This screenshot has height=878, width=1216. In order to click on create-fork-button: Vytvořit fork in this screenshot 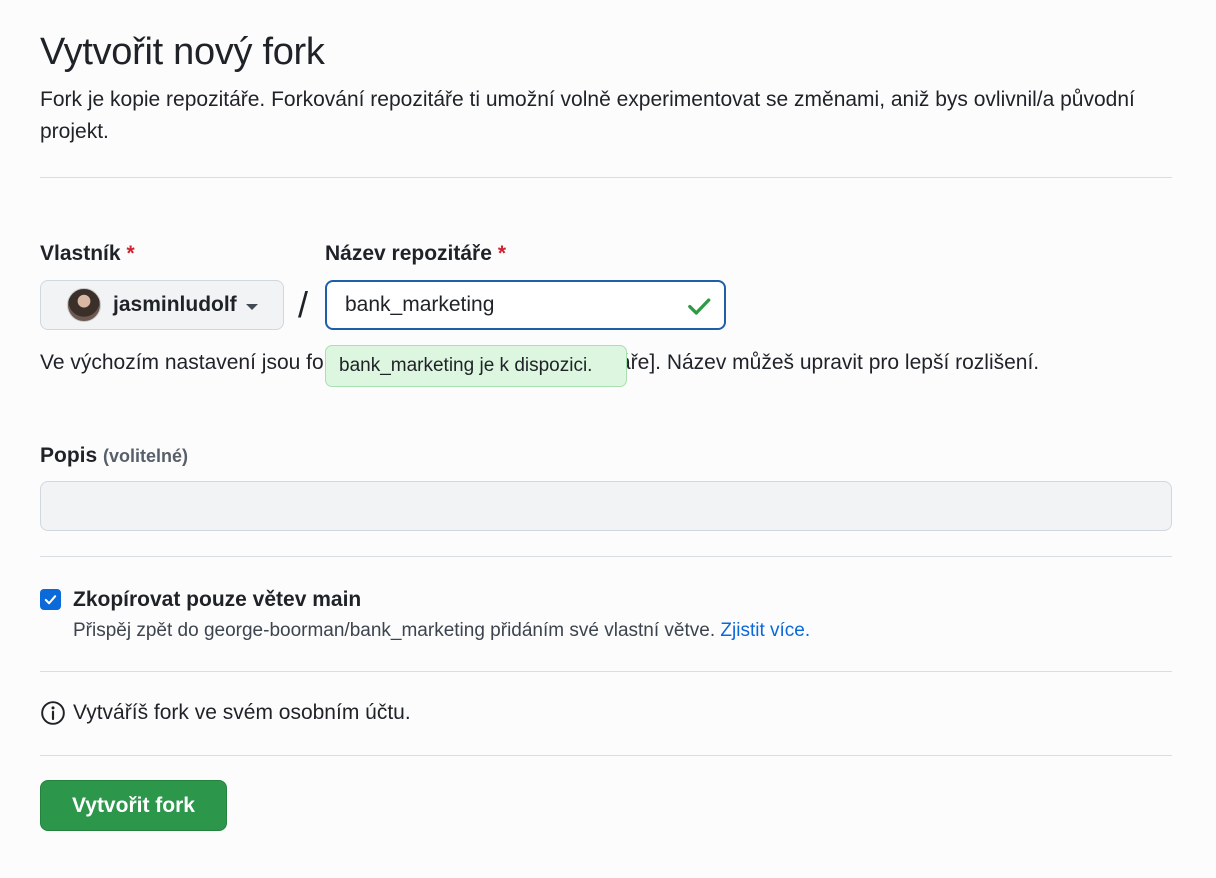, I will do `click(133, 805)`.